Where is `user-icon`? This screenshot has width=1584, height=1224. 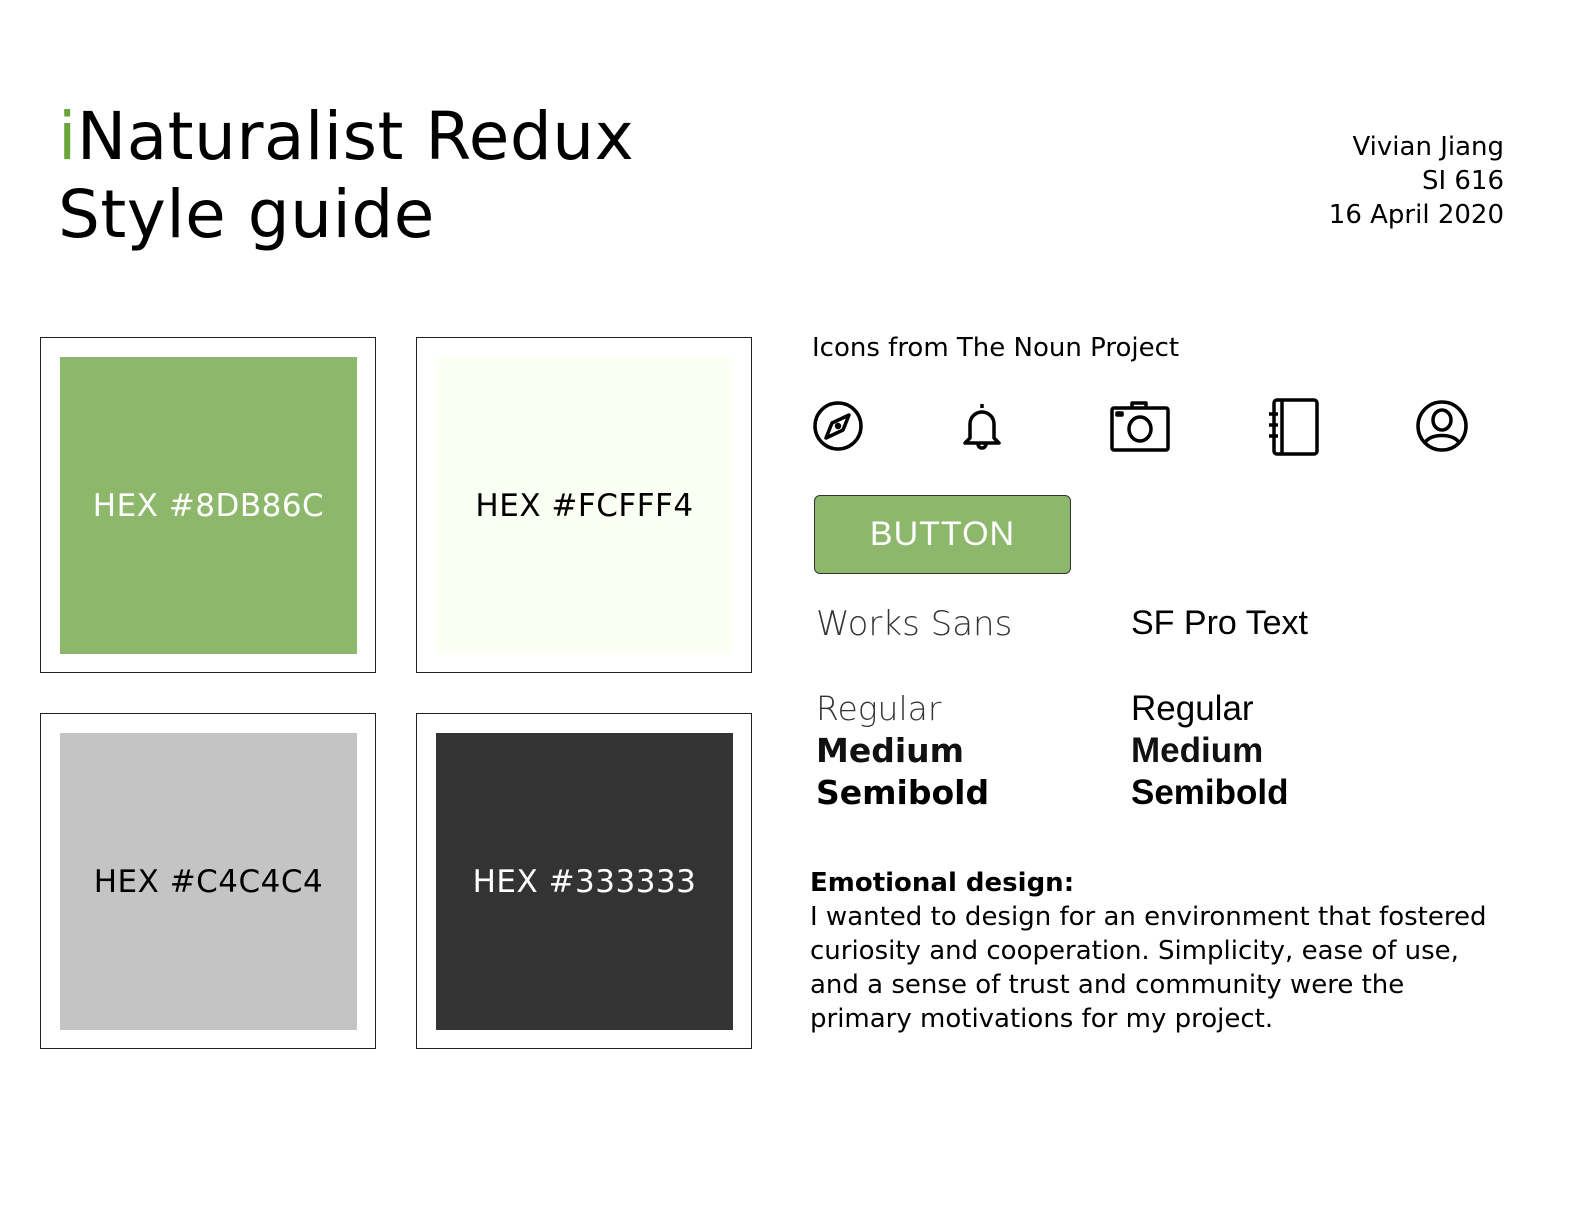
user-icon is located at coordinates (1442, 426).